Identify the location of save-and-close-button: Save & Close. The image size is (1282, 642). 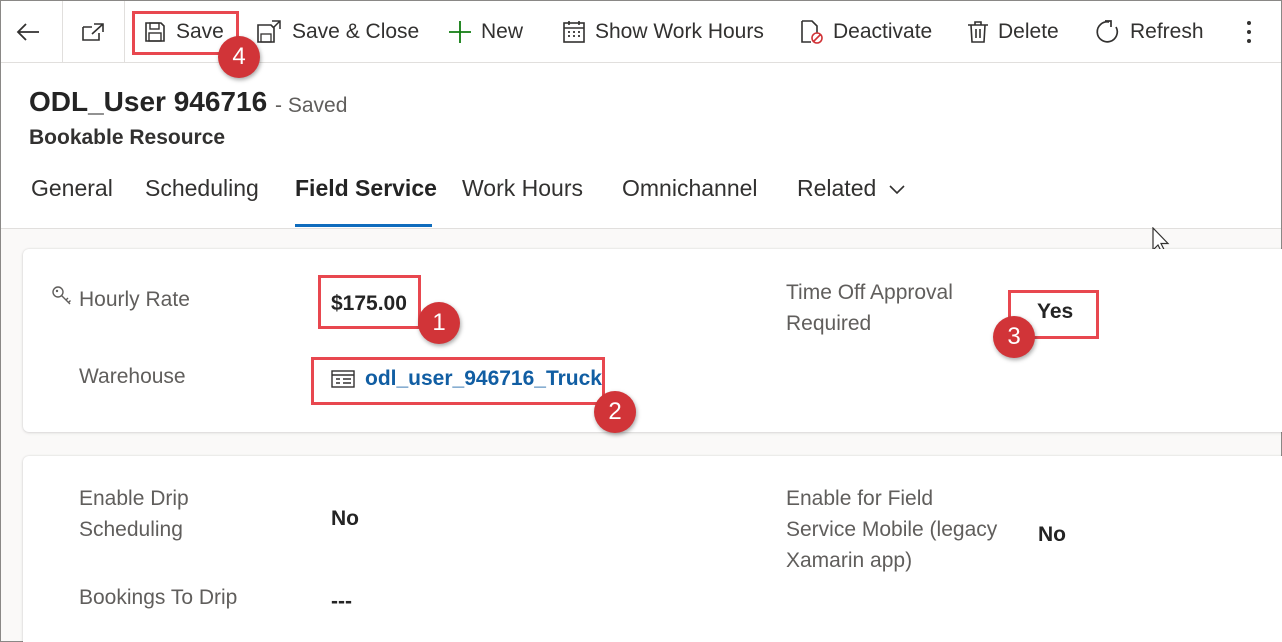
(337, 32).